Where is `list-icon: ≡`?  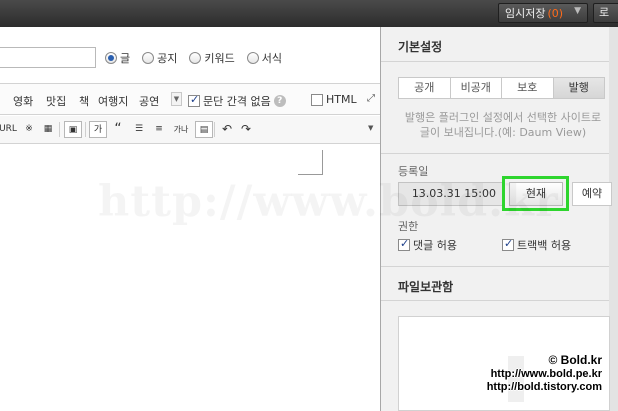 list-icon: ≡ is located at coordinates (159, 129).